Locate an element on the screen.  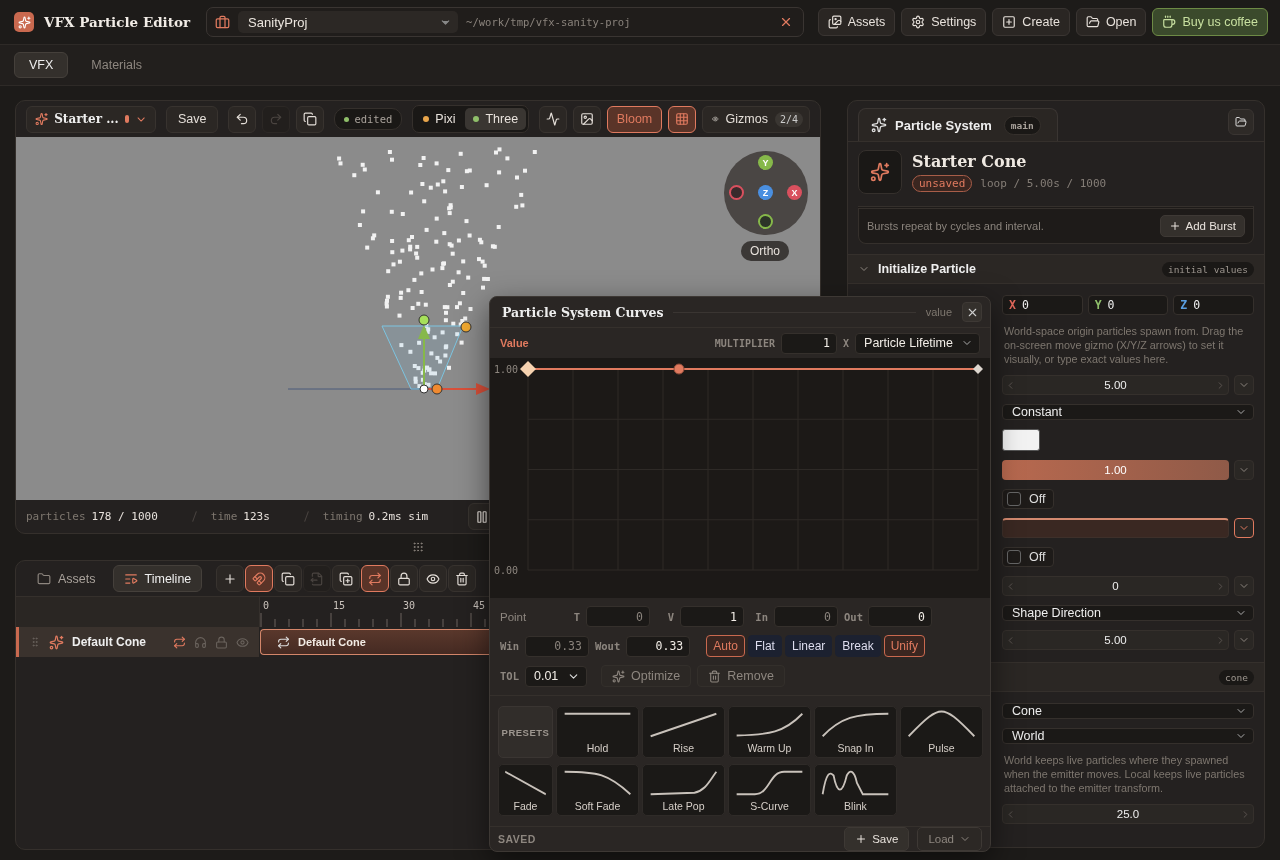
graph-button is located at coordinates (553, 119).